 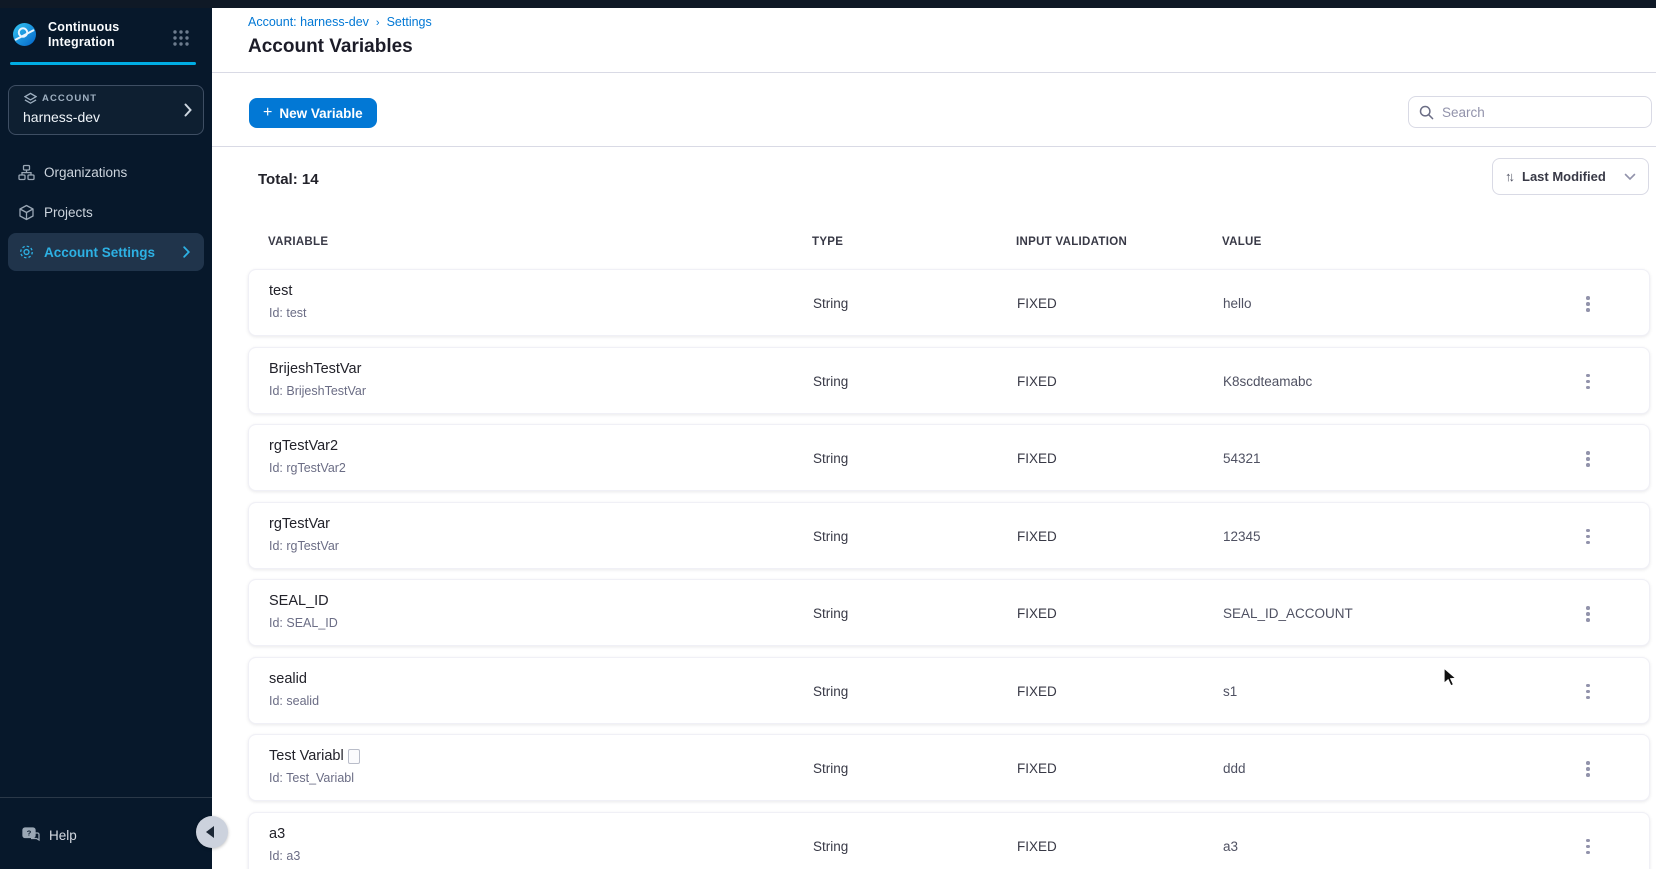 What do you see at coordinates (281, 291) in the screenshot?
I see `variable-name: test` at bounding box center [281, 291].